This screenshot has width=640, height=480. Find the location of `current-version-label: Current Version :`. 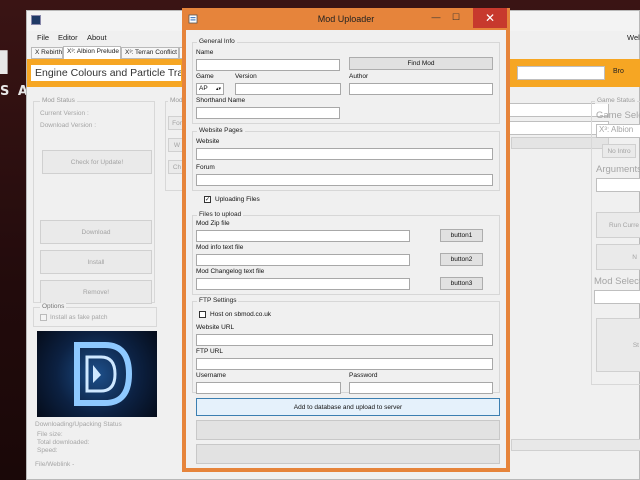

current-version-label: Current Version : is located at coordinates (64, 113).